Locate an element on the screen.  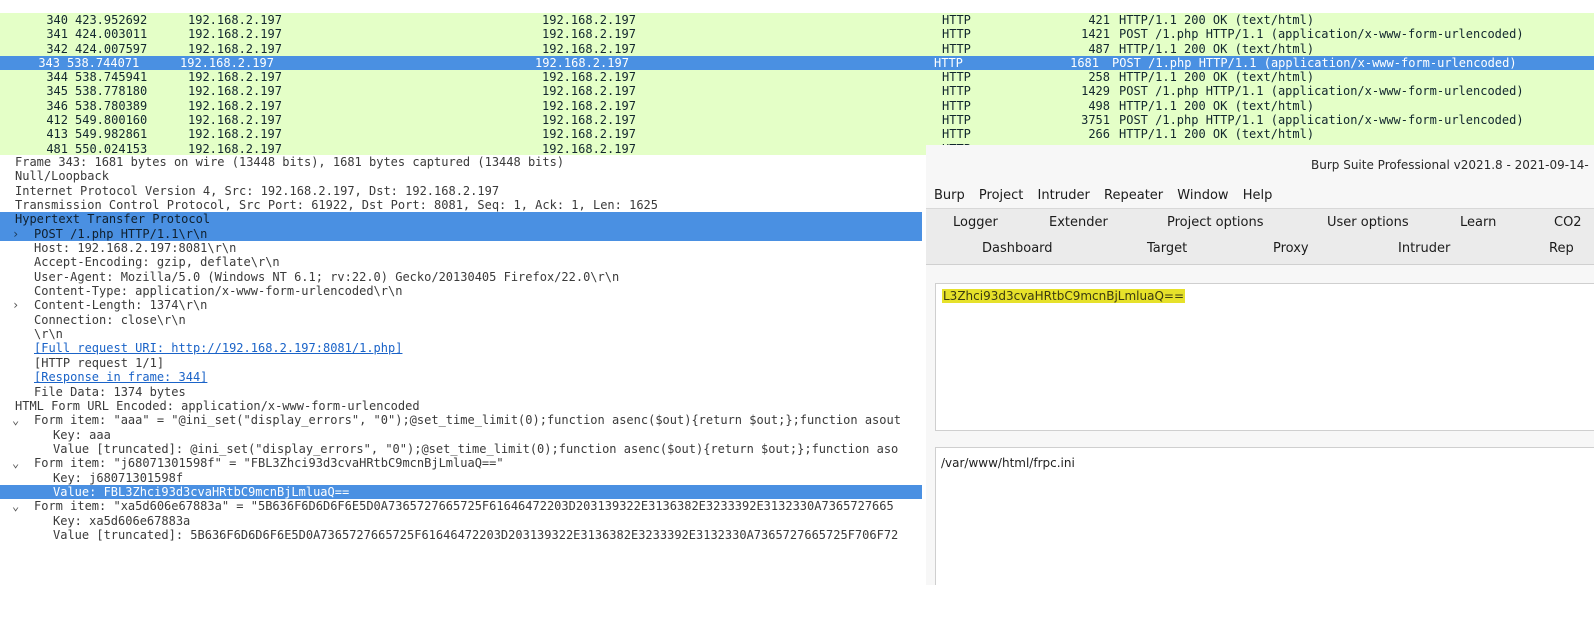
detail-null-loopback: Null/Loopback is located at coordinates (463, 176).